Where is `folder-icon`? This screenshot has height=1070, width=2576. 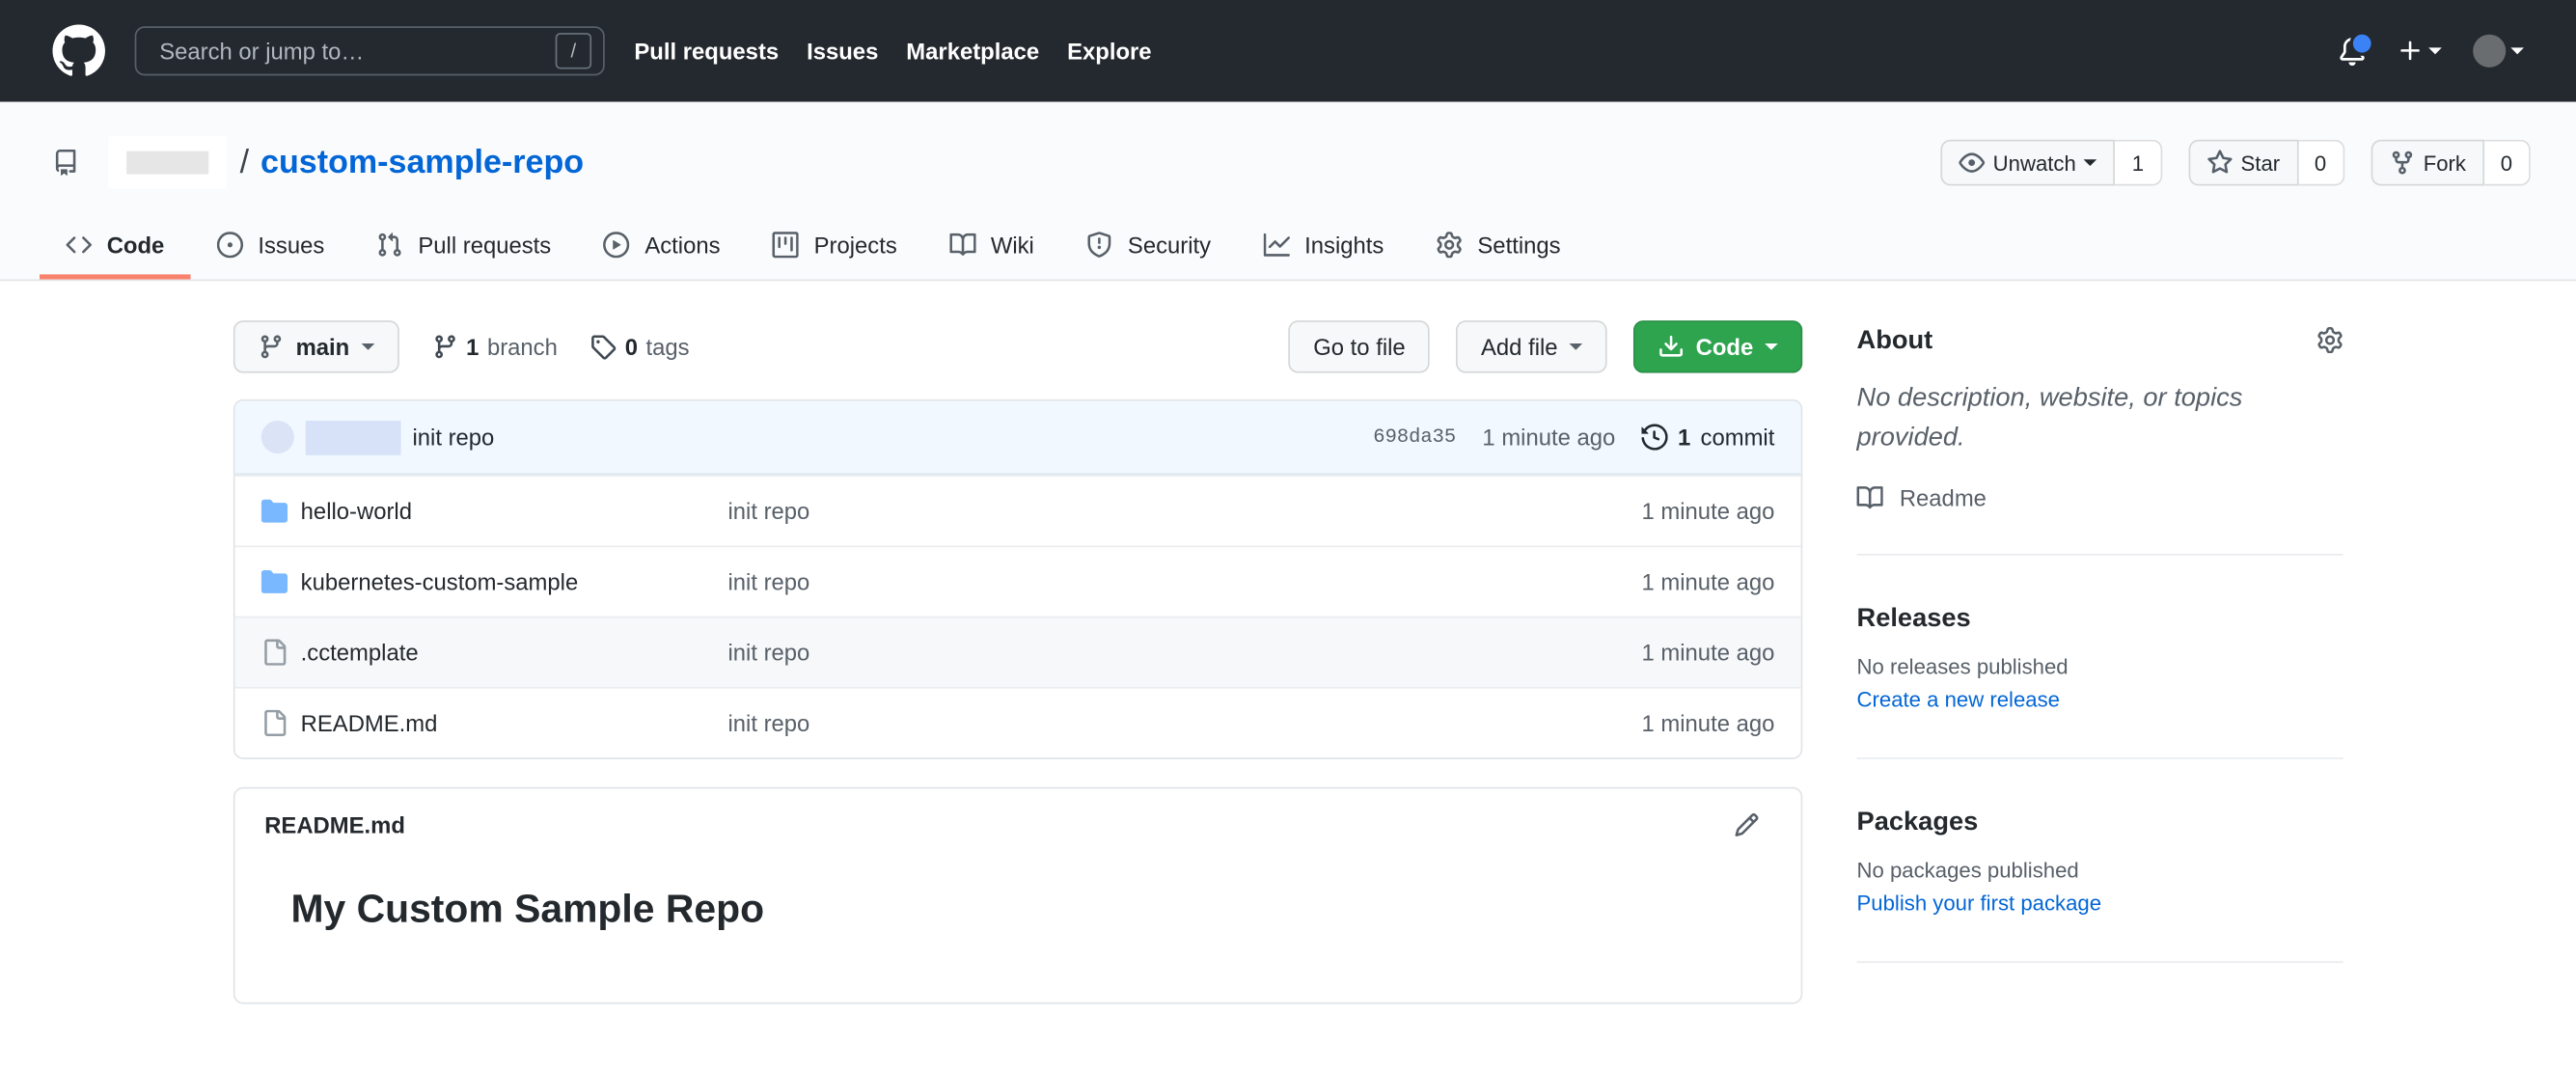
folder-icon is located at coordinates (275, 581).